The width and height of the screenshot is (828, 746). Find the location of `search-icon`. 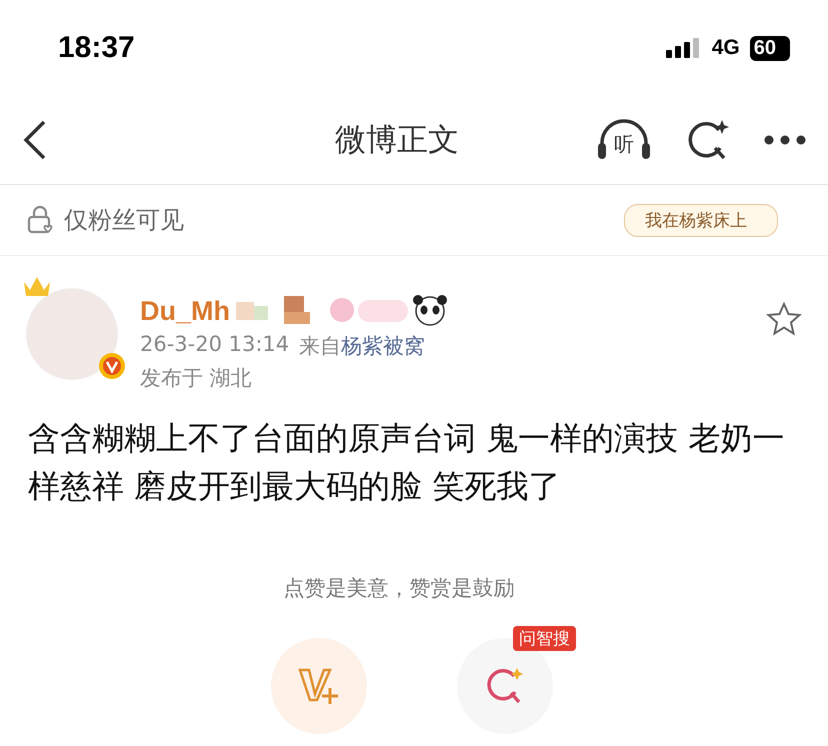

search-icon is located at coordinates (708, 140).